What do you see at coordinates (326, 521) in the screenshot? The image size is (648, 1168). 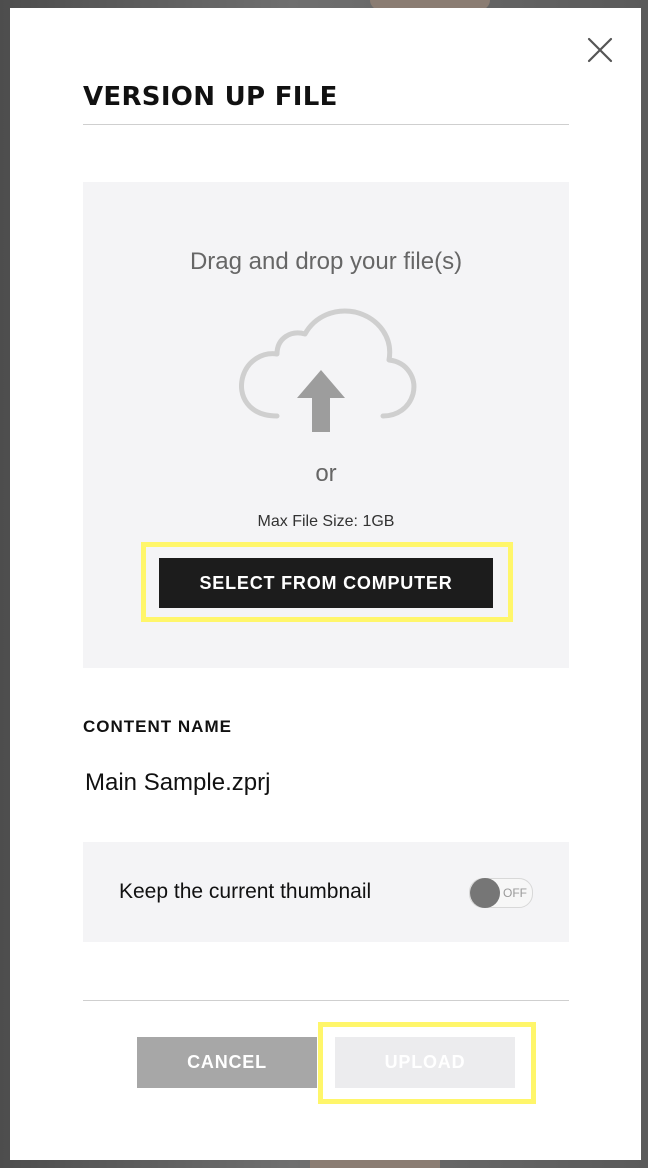 I see `max-file-size: Max File Size: 1GB` at bounding box center [326, 521].